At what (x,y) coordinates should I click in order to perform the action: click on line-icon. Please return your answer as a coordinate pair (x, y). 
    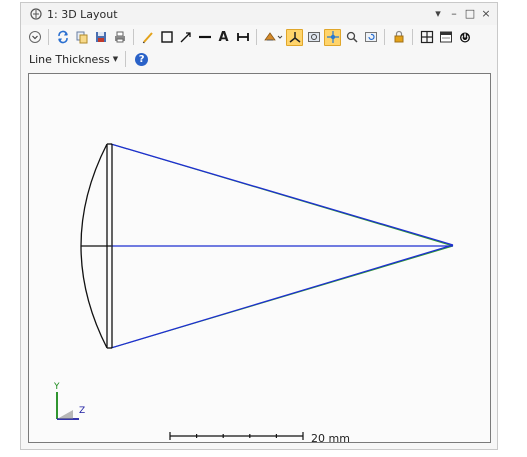
    Looking at the image, I should click on (204, 37).